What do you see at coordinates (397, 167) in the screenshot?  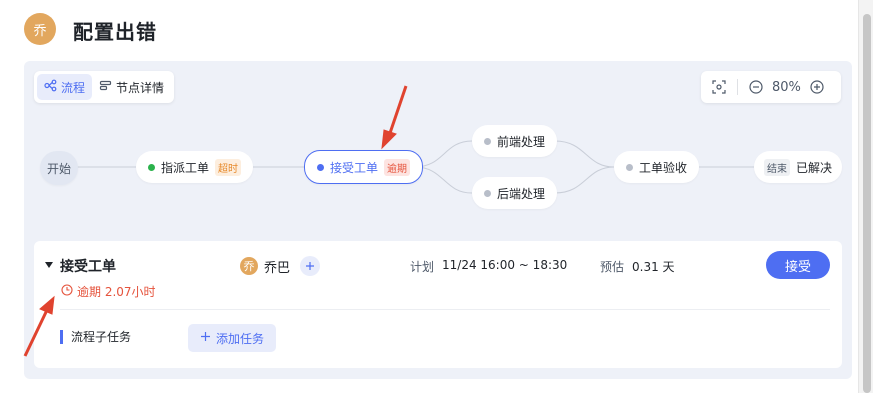 I see `overdue-tag: 逾期` at bounding box center [397, 167].